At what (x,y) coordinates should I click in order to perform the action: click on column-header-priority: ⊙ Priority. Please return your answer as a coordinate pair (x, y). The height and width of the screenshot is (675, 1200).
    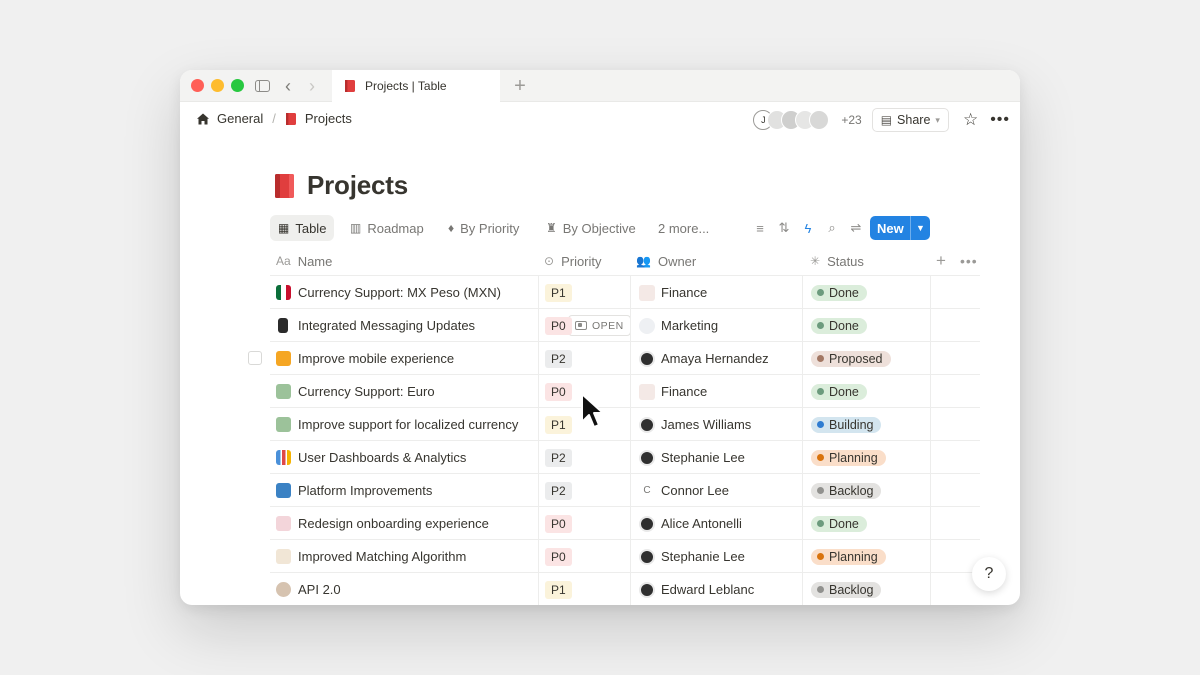
    Looking at the image, I should click on (573, 261).